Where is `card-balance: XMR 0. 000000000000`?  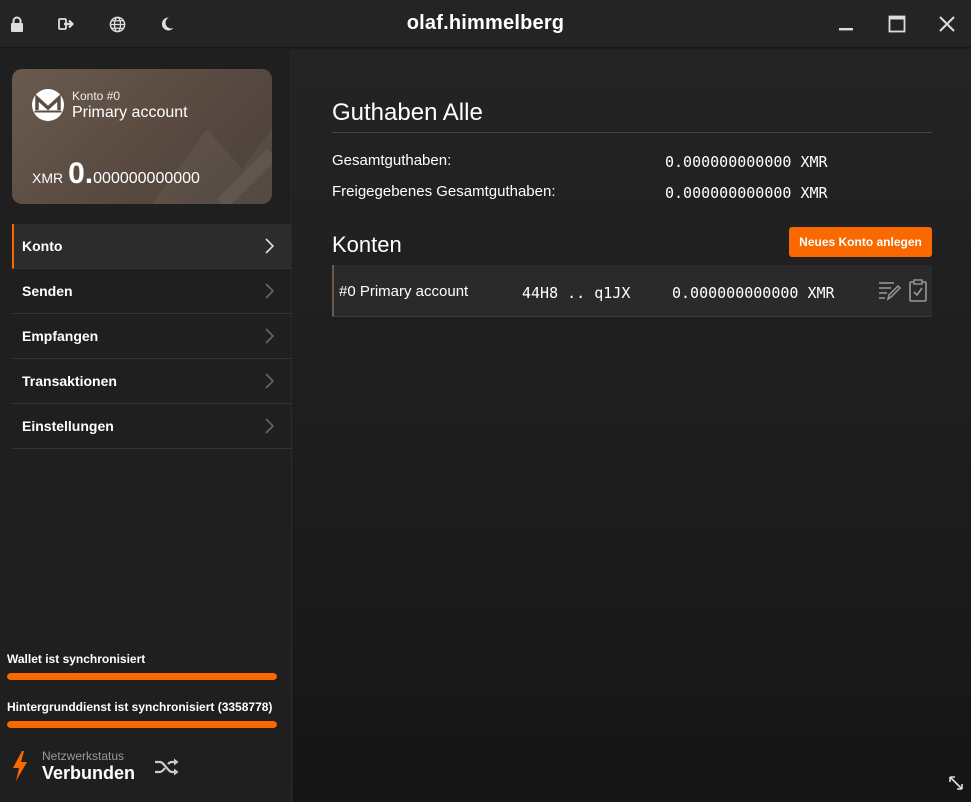
card-balance: XMR 0. 000000000000 is located at coordinates (116, 174).